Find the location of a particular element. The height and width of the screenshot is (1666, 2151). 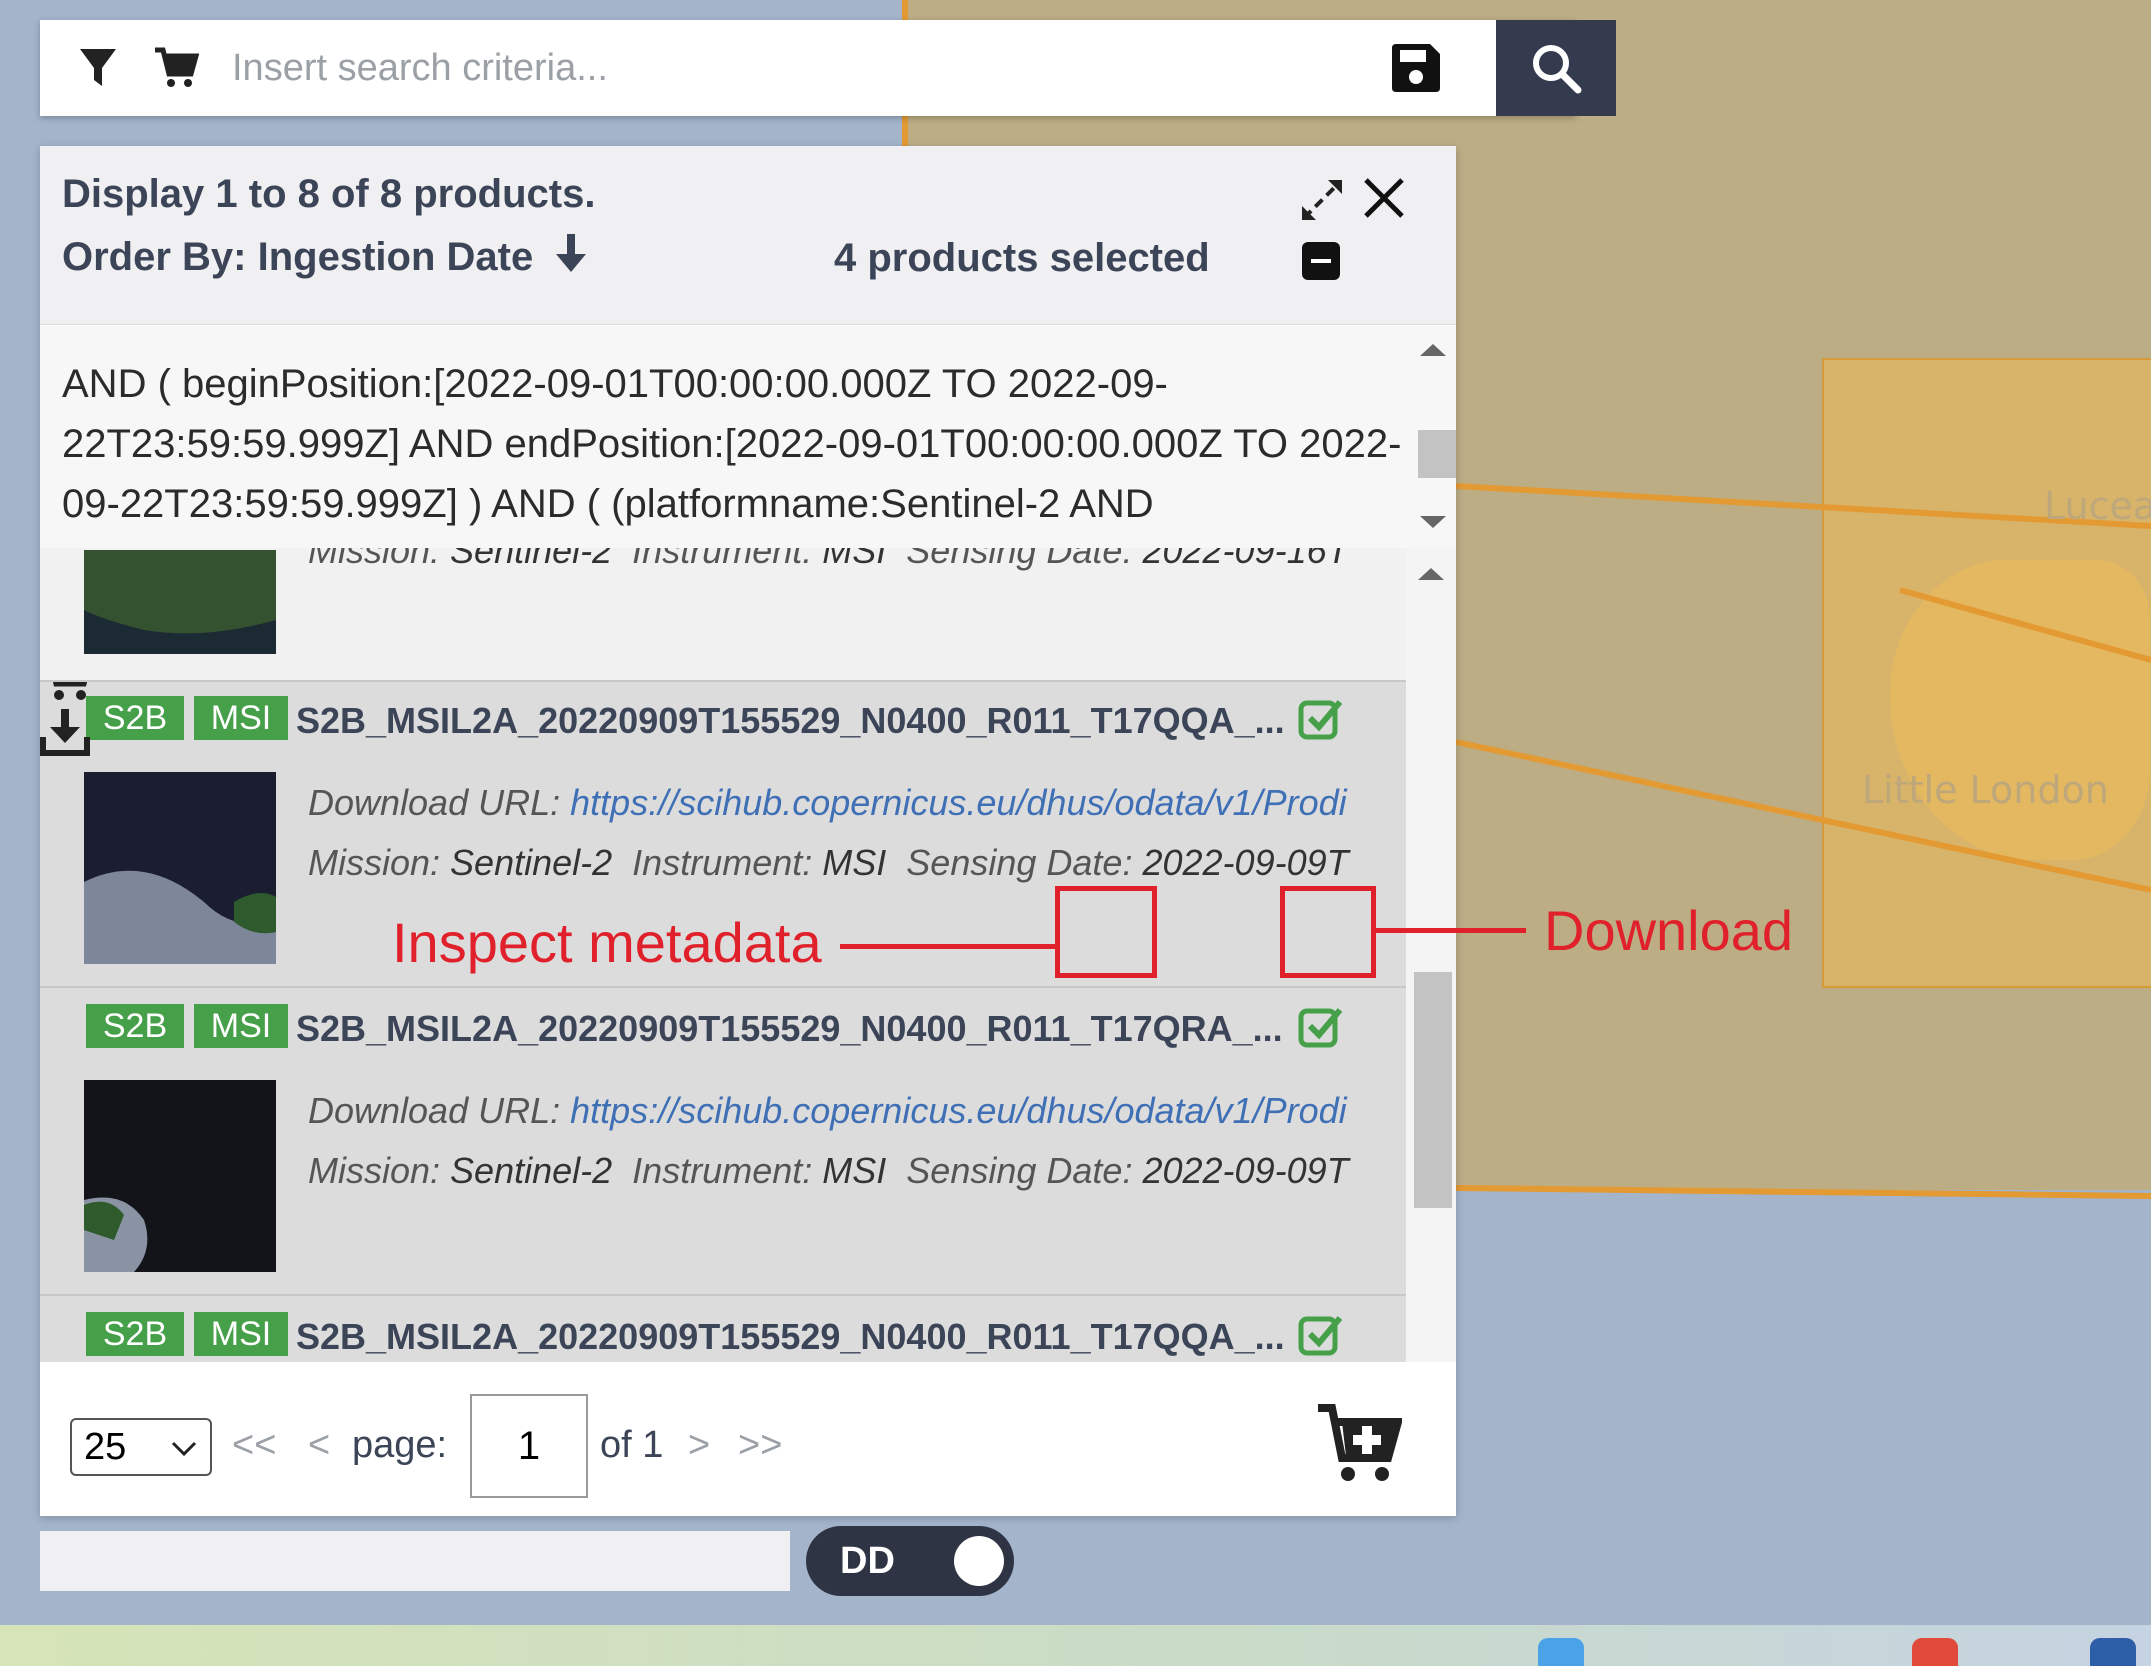

search-bar is located at coordinates (828, 68).